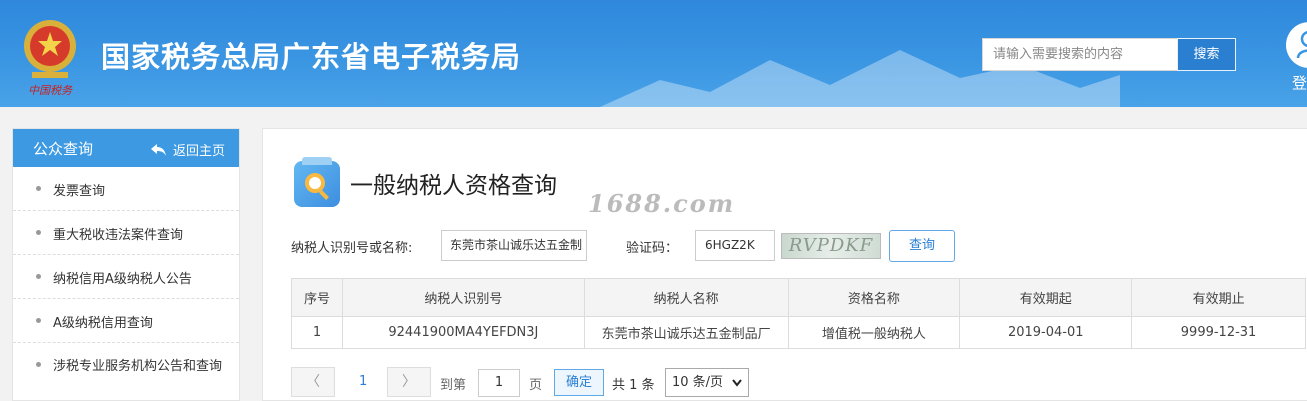 The image size is (1307, 401). I want to click on sidebar-item-label: A级纳税信用查询, so click(103, 323).